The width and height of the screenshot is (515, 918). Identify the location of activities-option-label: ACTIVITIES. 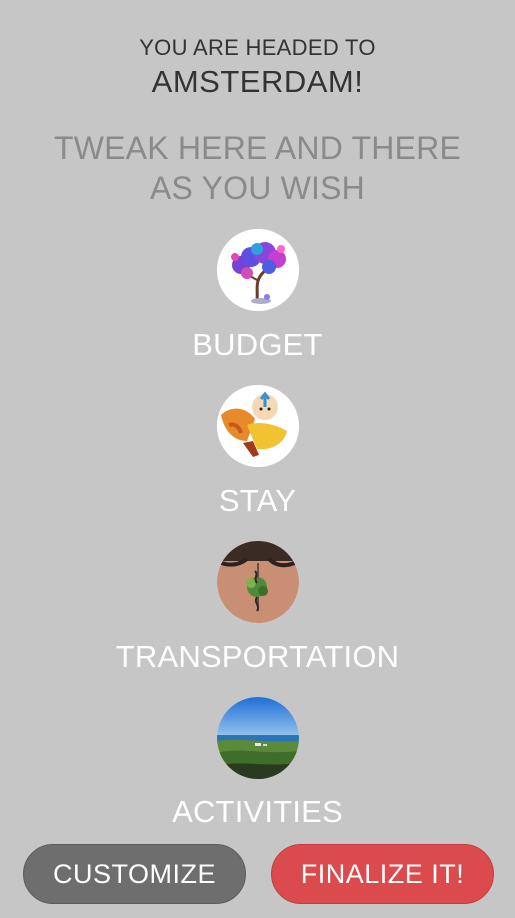
(257, 812).